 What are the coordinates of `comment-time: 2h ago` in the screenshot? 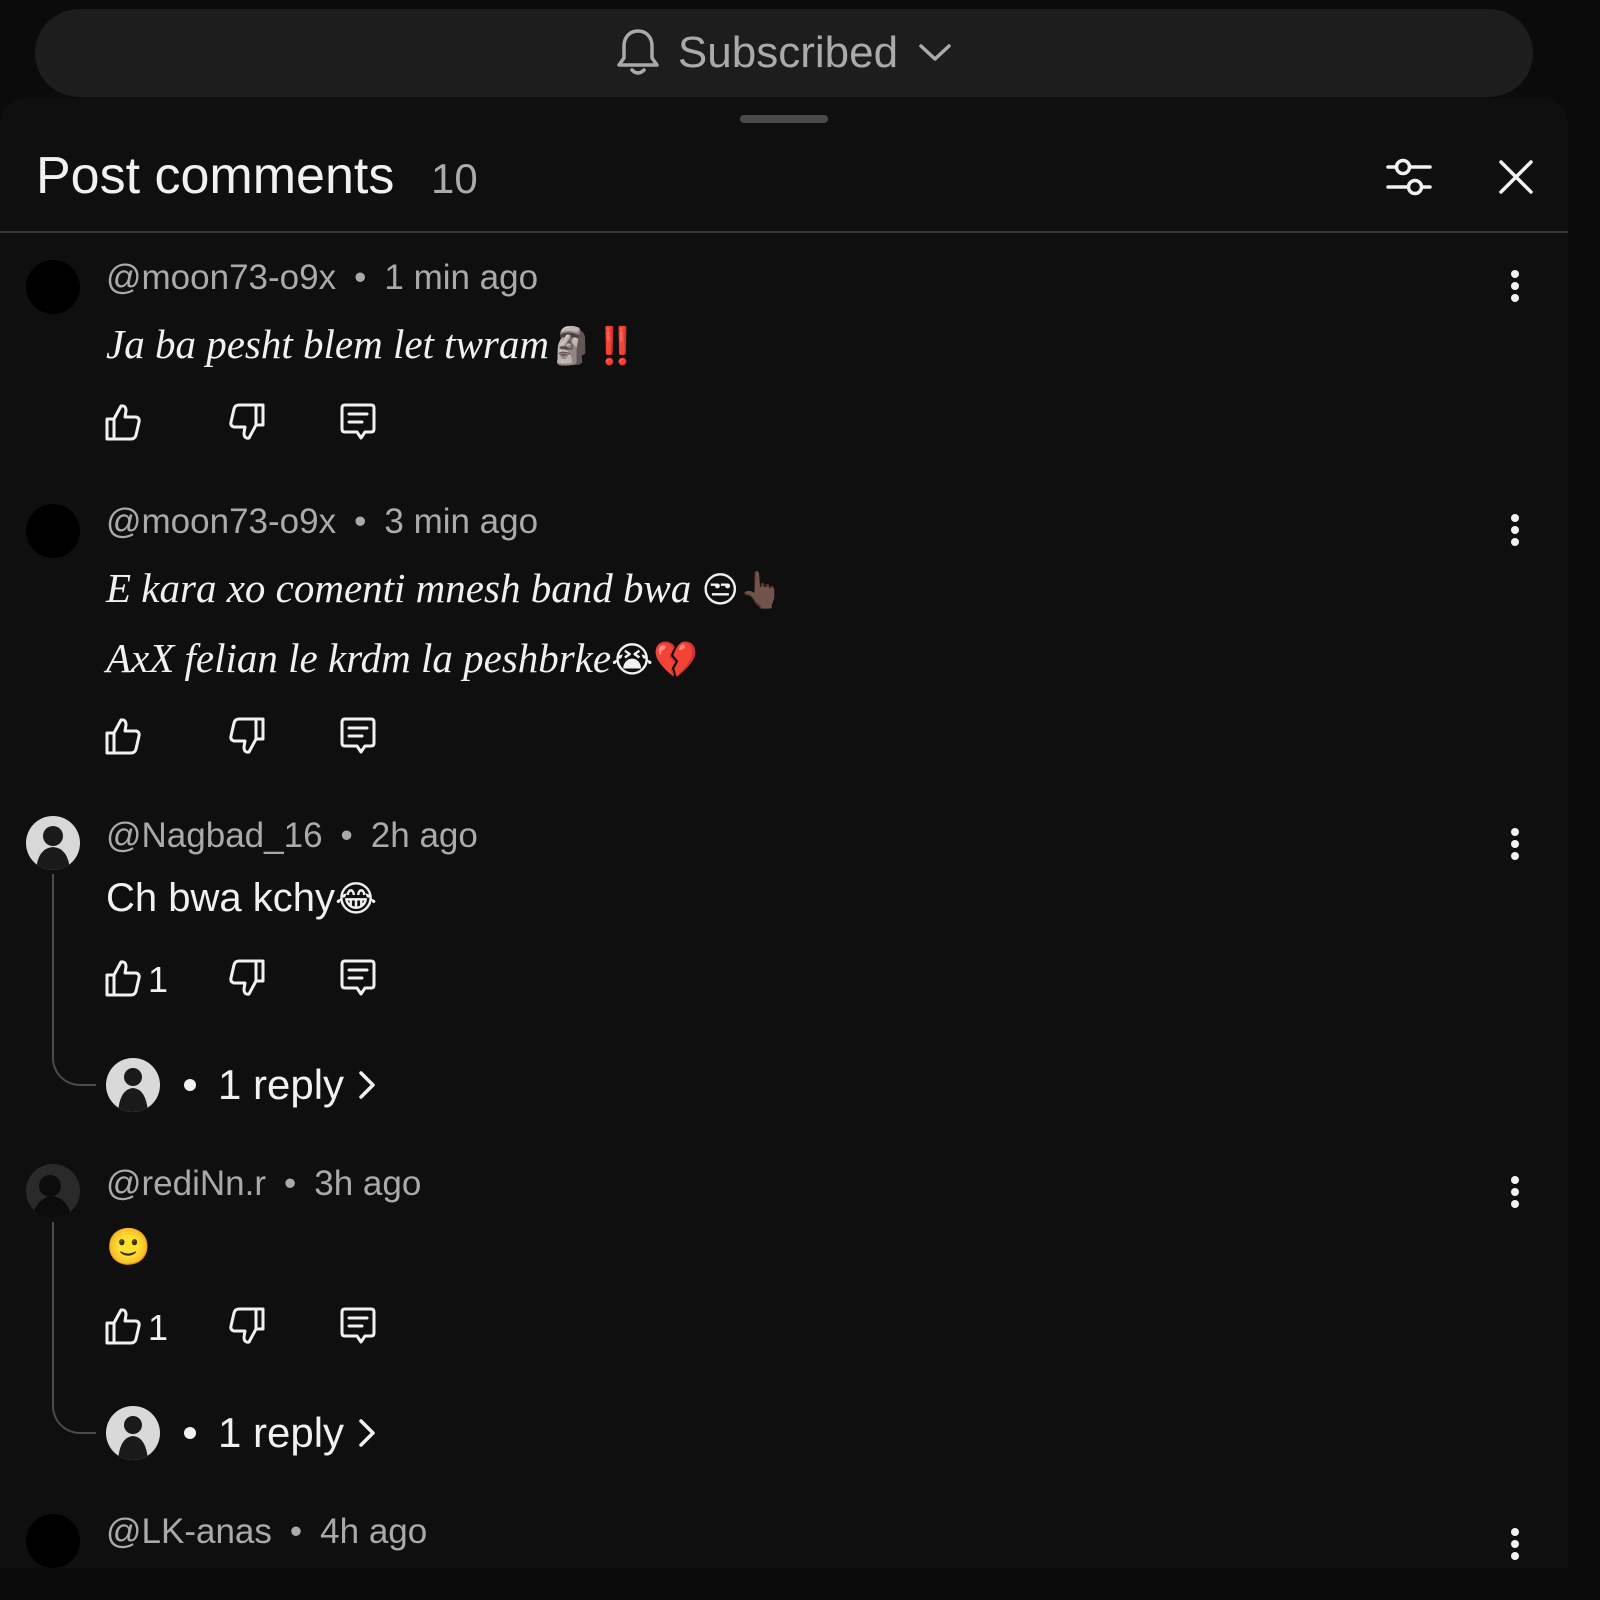 It's located at (424, 835).